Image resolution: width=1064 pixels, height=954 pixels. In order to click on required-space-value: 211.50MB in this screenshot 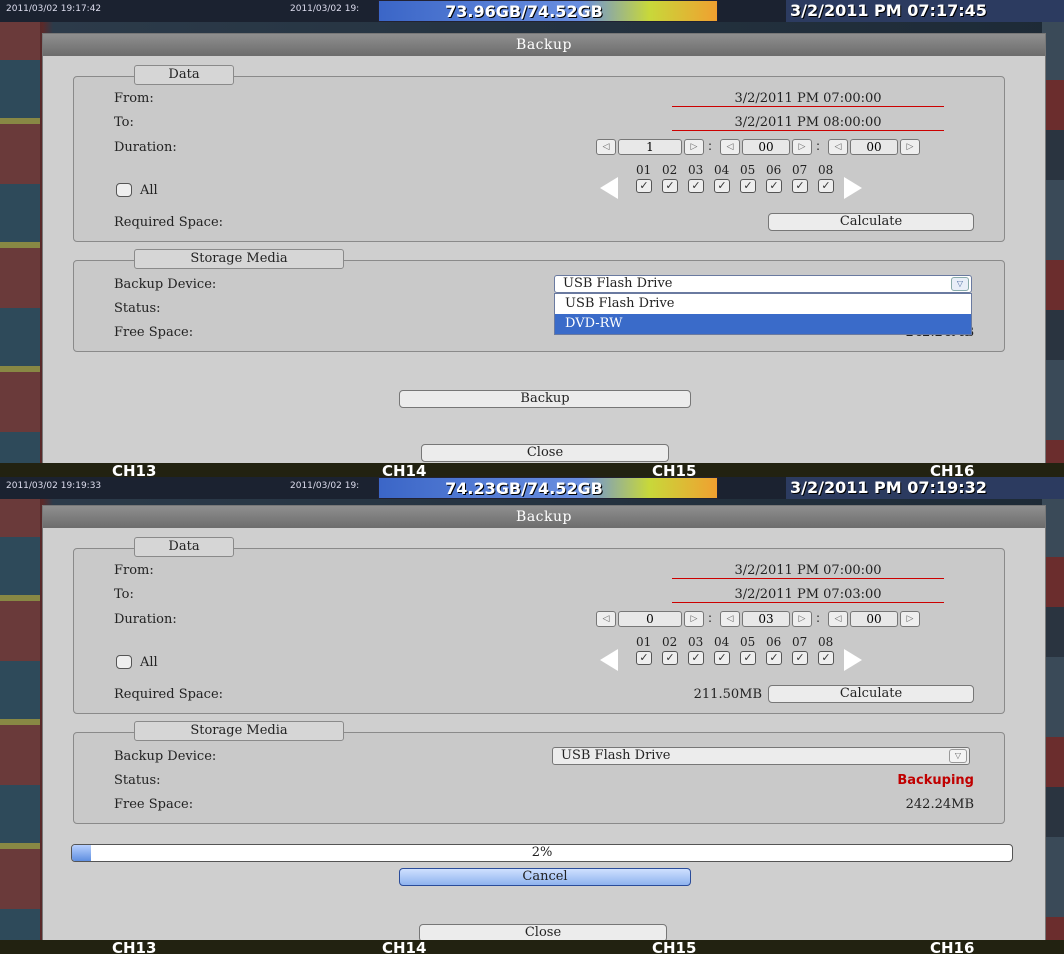, I will do `click(727, 694)`.